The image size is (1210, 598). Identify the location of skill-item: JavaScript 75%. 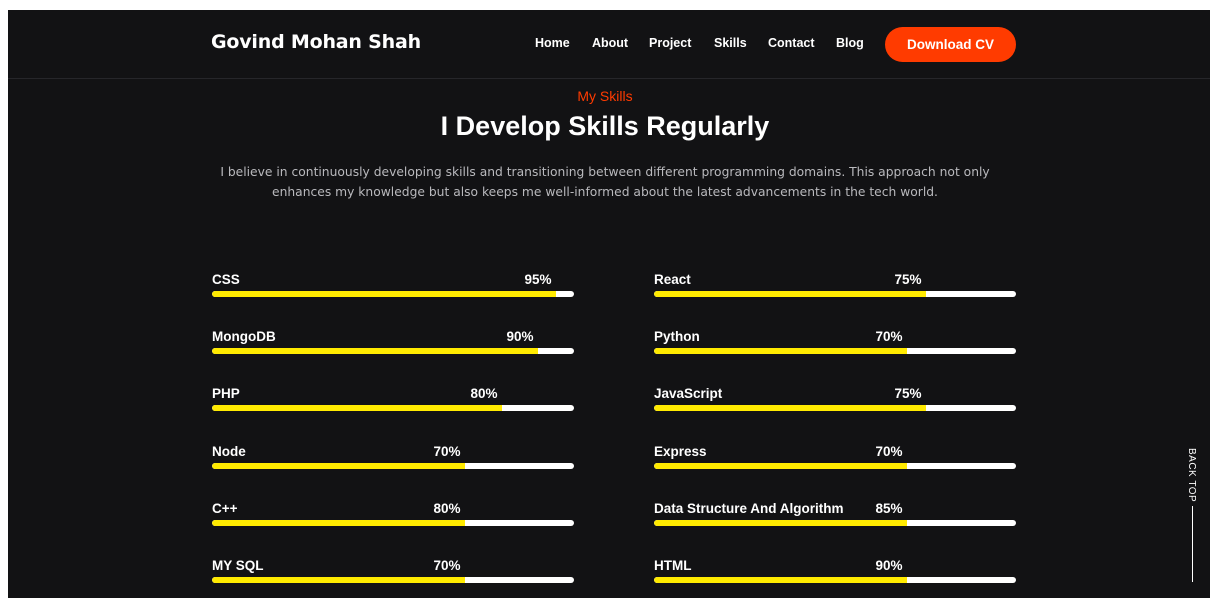
(835, 399).